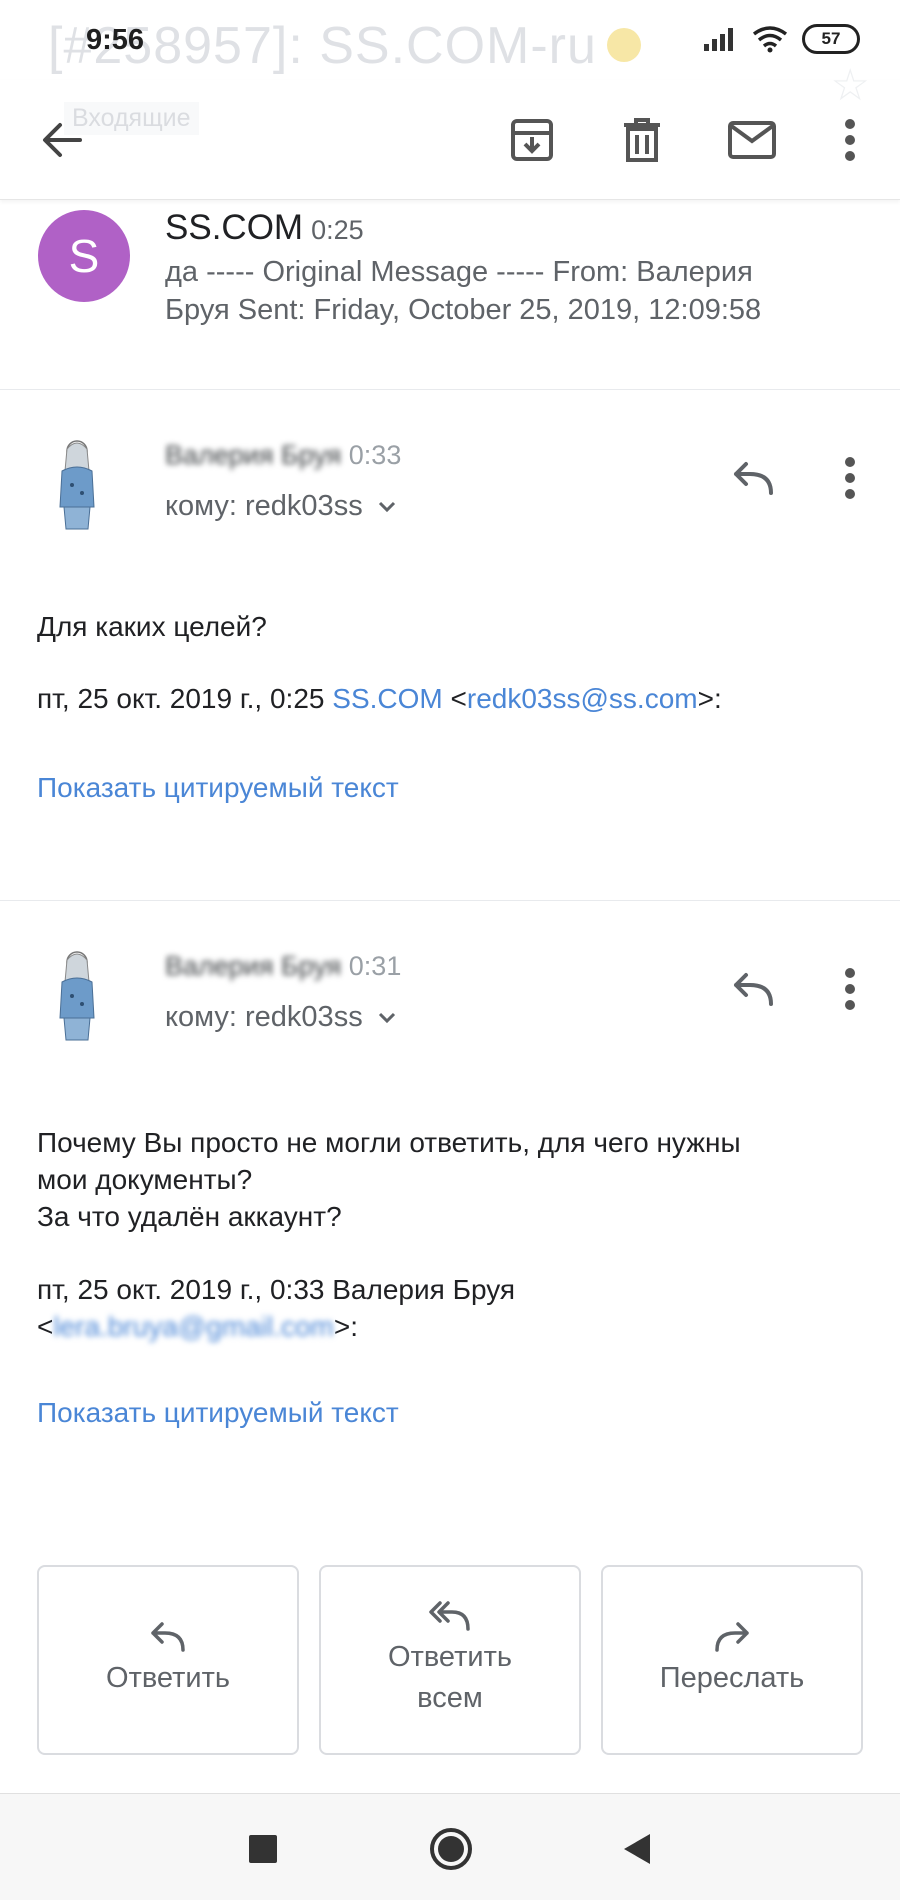  Describe the element at coordinates (193, 1326) in the screenshot. I see `email-link: lera.bruya@gmail.com` at that location.